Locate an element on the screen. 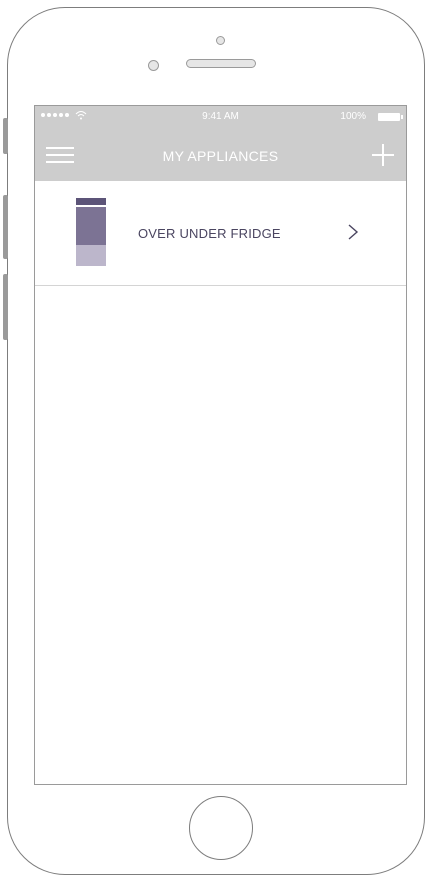  navbar: MY APPLIANCES is located at coordinates (220, 155).